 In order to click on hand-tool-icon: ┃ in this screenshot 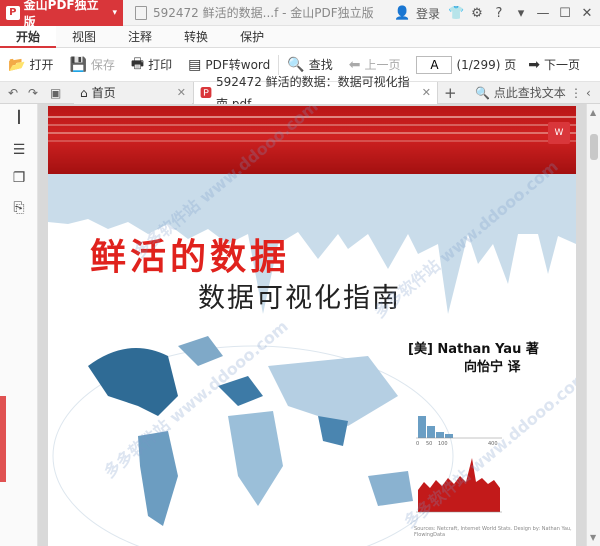, I will do `click(19, 117)`.